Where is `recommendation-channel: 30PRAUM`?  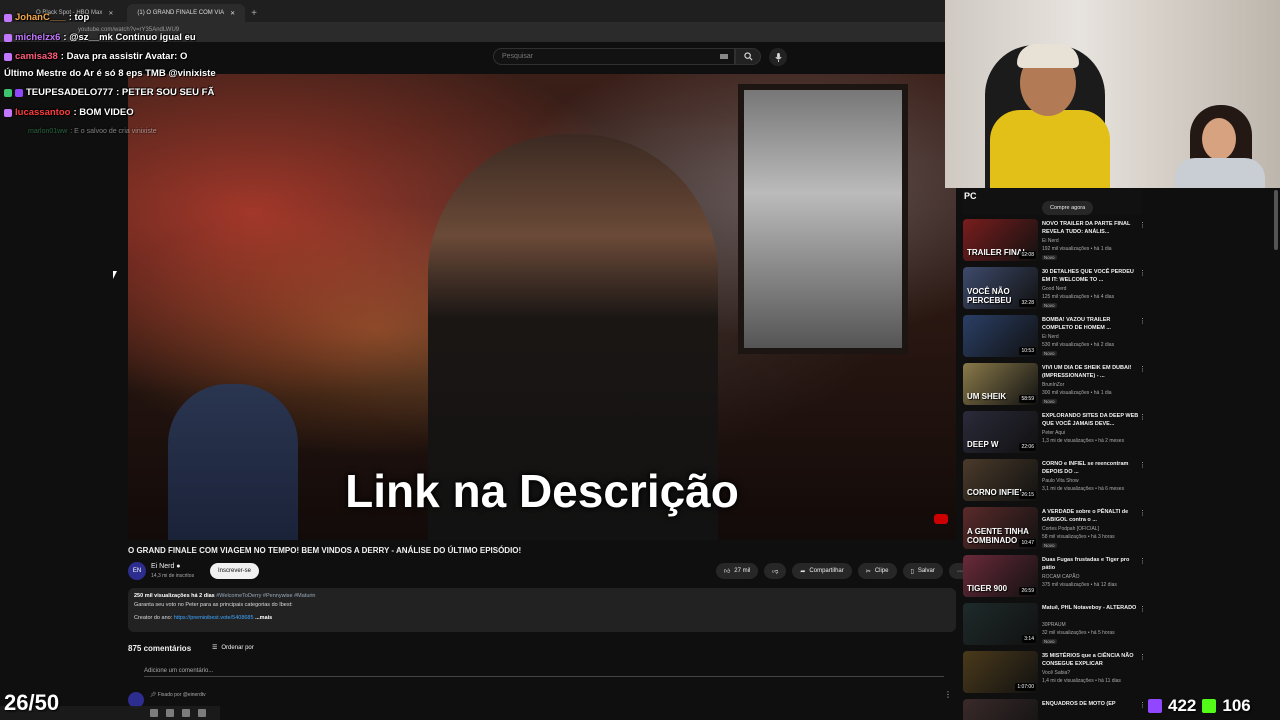 recommendation-channel: 30PRAUM is located at coordinates (1054, 625).